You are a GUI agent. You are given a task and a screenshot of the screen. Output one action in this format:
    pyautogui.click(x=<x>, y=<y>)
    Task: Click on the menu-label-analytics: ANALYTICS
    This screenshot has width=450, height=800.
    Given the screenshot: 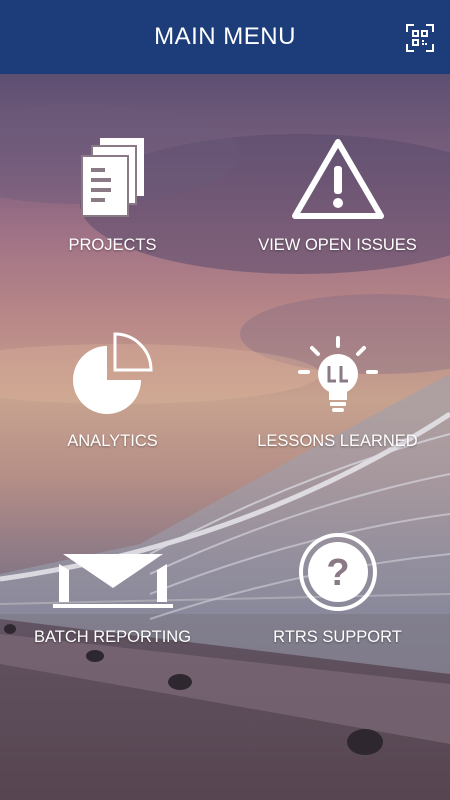 What is the action you would take?
    pyautogui.click(x=112, y=441)
    